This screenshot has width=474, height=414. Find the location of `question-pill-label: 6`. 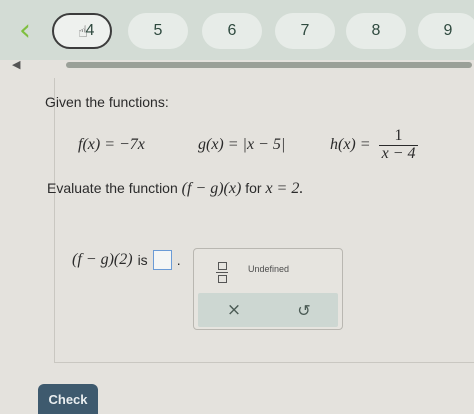

question-pill-label: 6 is located at coordinates (232, 30).